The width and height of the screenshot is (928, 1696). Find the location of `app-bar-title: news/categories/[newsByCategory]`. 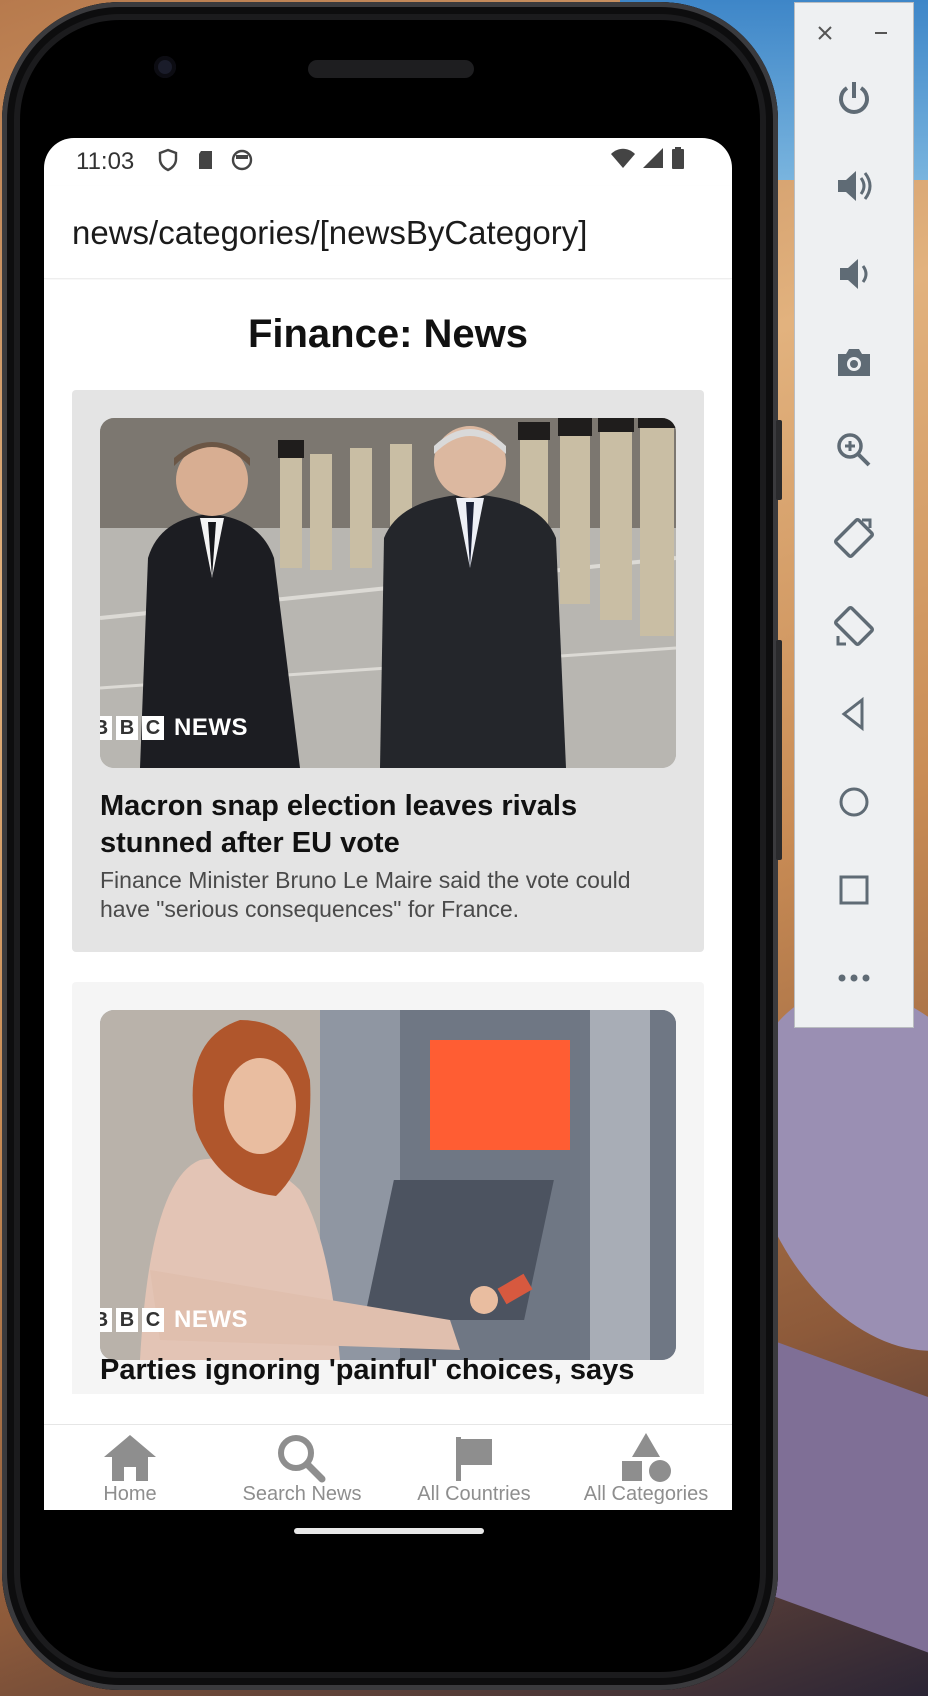

app-bar-title: news/categories/[newsByCategory] is located at coordinates (330, 232).